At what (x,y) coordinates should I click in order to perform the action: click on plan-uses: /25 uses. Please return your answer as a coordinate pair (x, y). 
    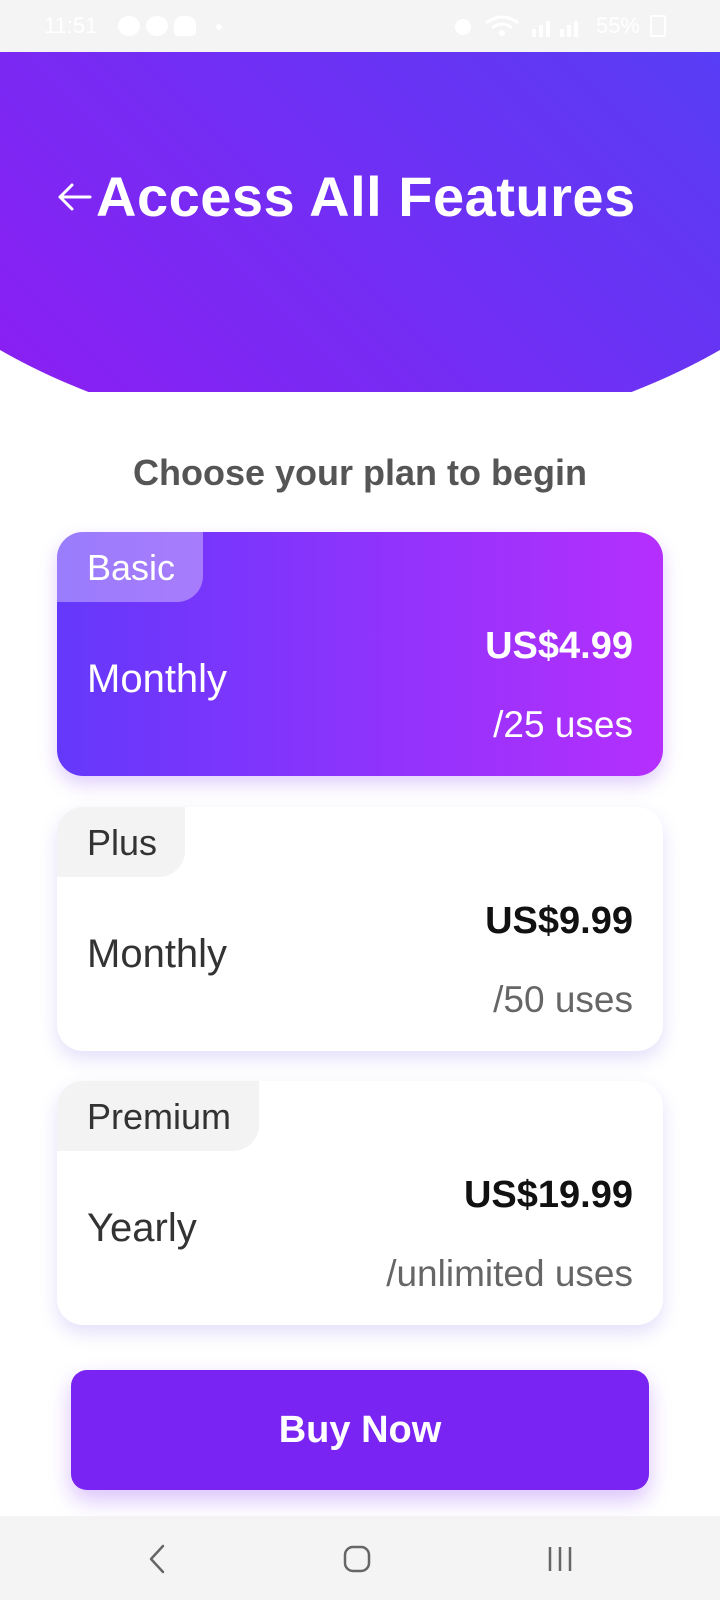
    Looking at the image, I should click on (563, 724).